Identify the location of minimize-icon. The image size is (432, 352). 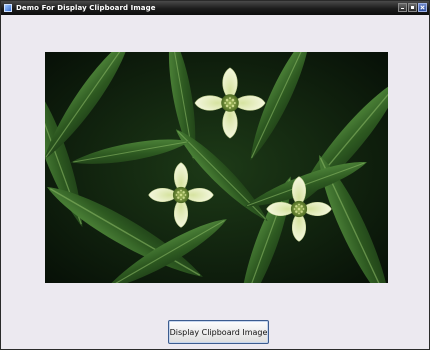
(402, 7).